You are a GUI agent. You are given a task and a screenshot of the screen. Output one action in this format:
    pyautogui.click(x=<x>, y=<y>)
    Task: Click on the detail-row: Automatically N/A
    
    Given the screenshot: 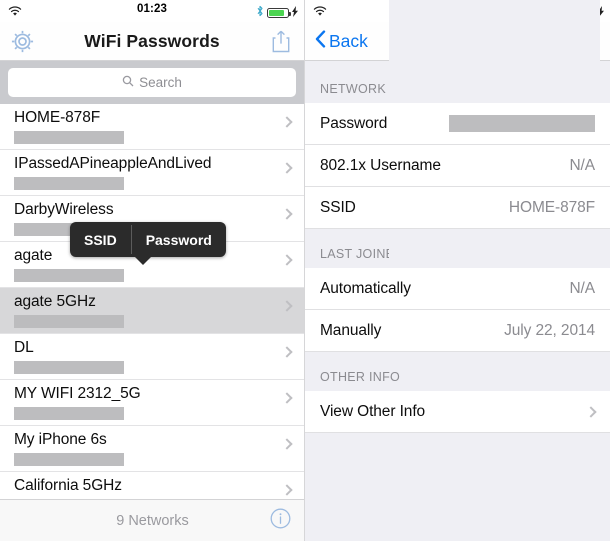 What is the action you would take?
    pyautogui.click(x=457, y=289)
    